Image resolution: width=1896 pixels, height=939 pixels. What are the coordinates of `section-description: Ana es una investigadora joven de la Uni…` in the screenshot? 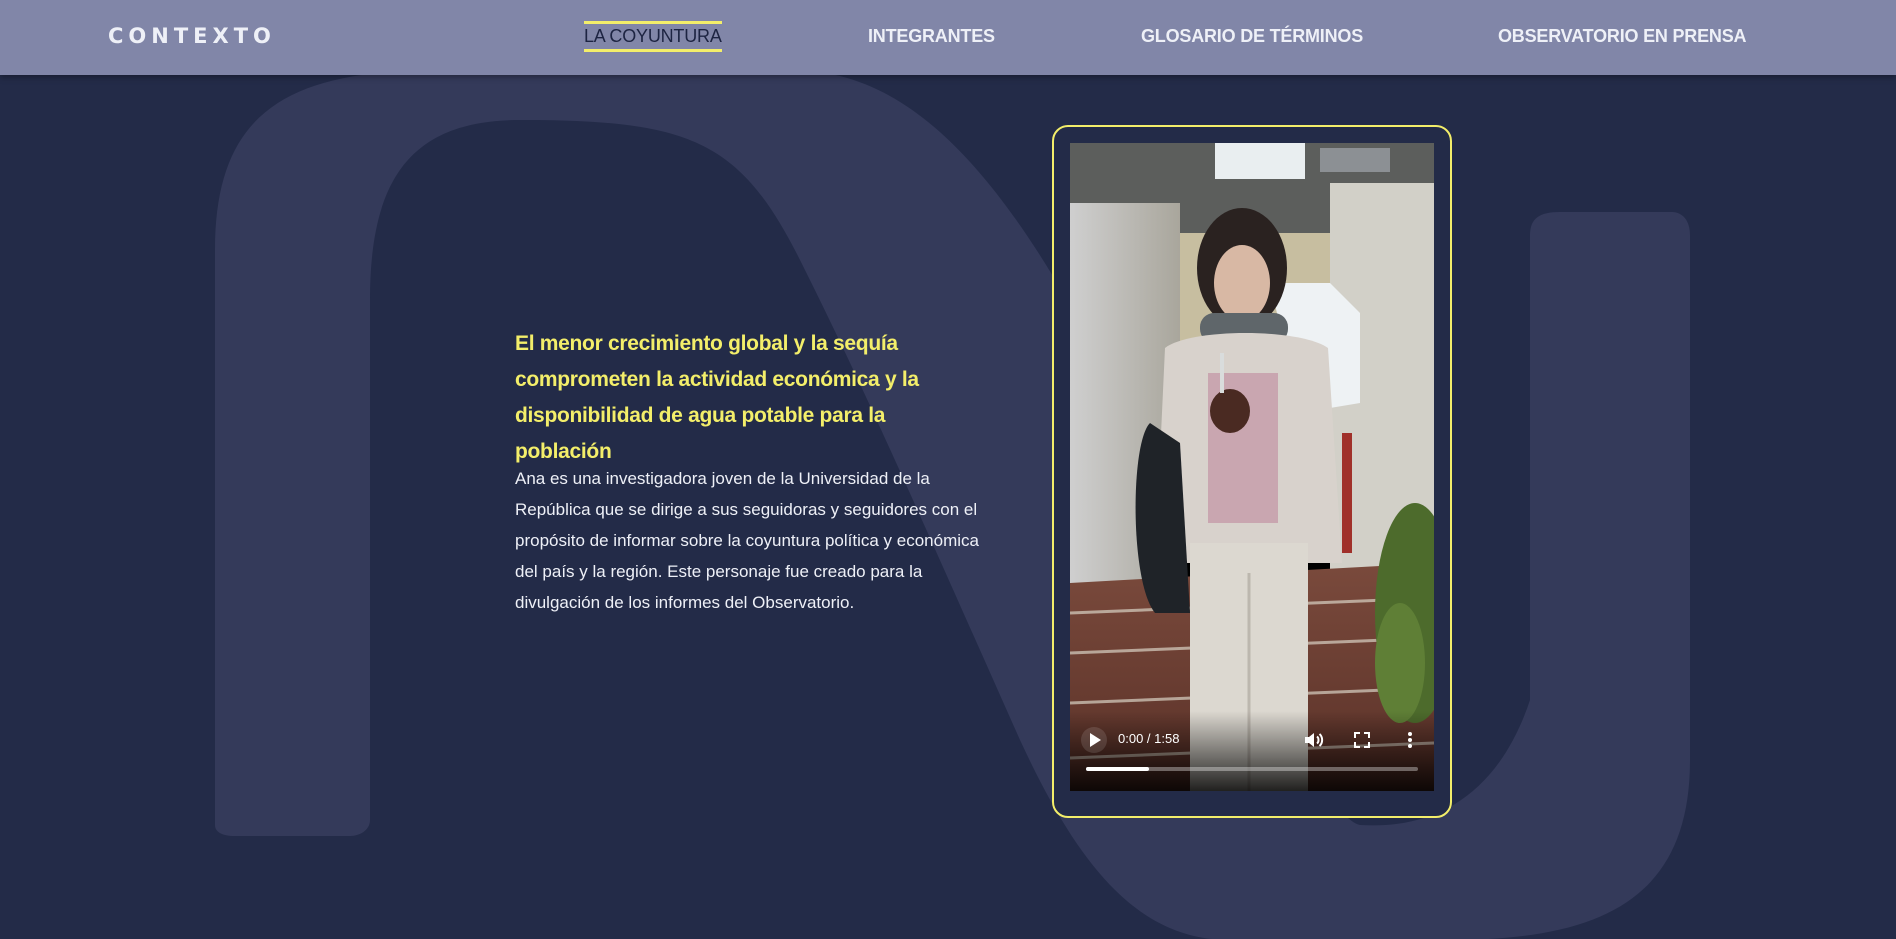 It's located at (747, 540).